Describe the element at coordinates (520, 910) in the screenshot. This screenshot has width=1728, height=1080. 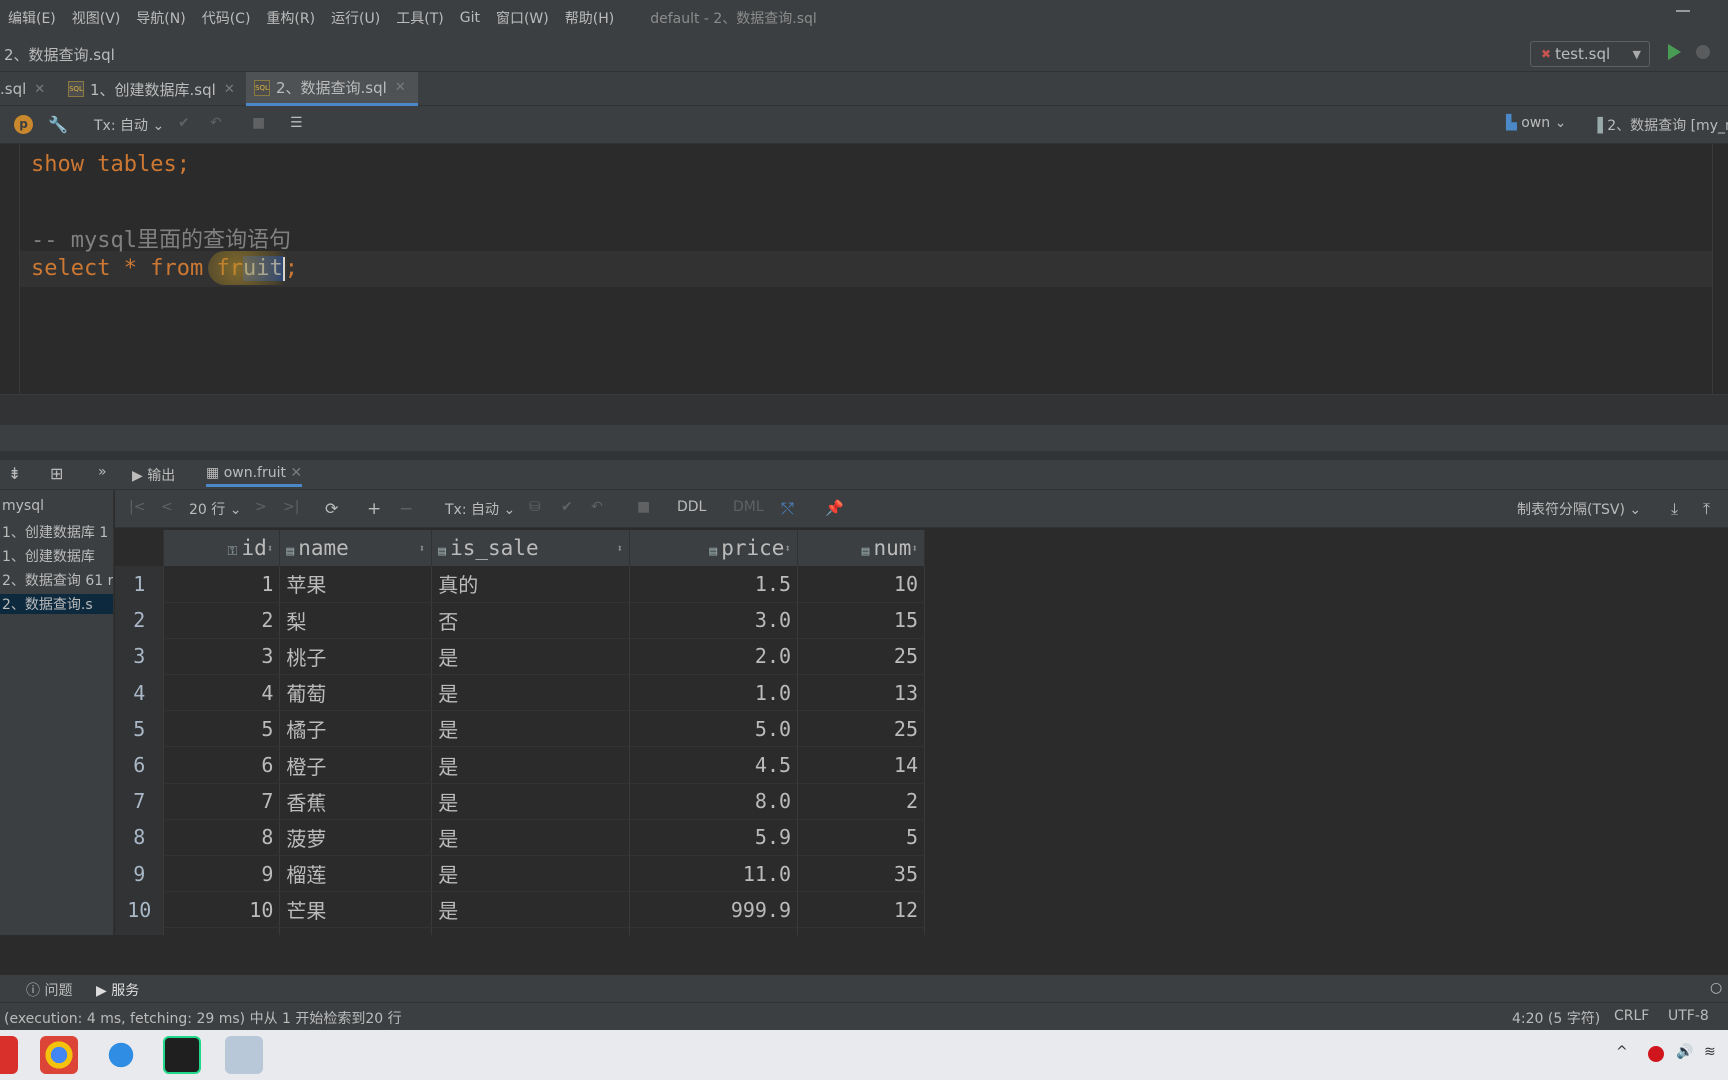
I see `table-row: 10 10 芒果是 999.9 12` at that location.